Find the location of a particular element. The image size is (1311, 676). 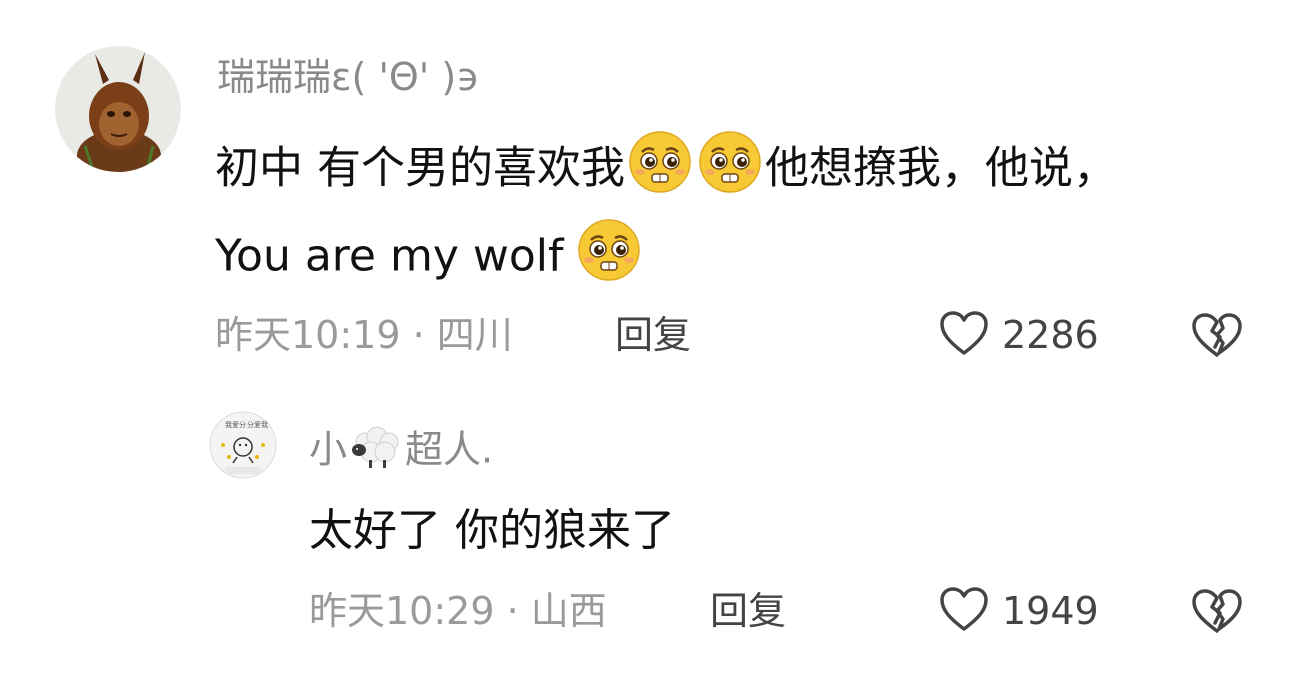

comment-time-location: 昨天10:19 · 四川 is located at coordinates (364, 335).